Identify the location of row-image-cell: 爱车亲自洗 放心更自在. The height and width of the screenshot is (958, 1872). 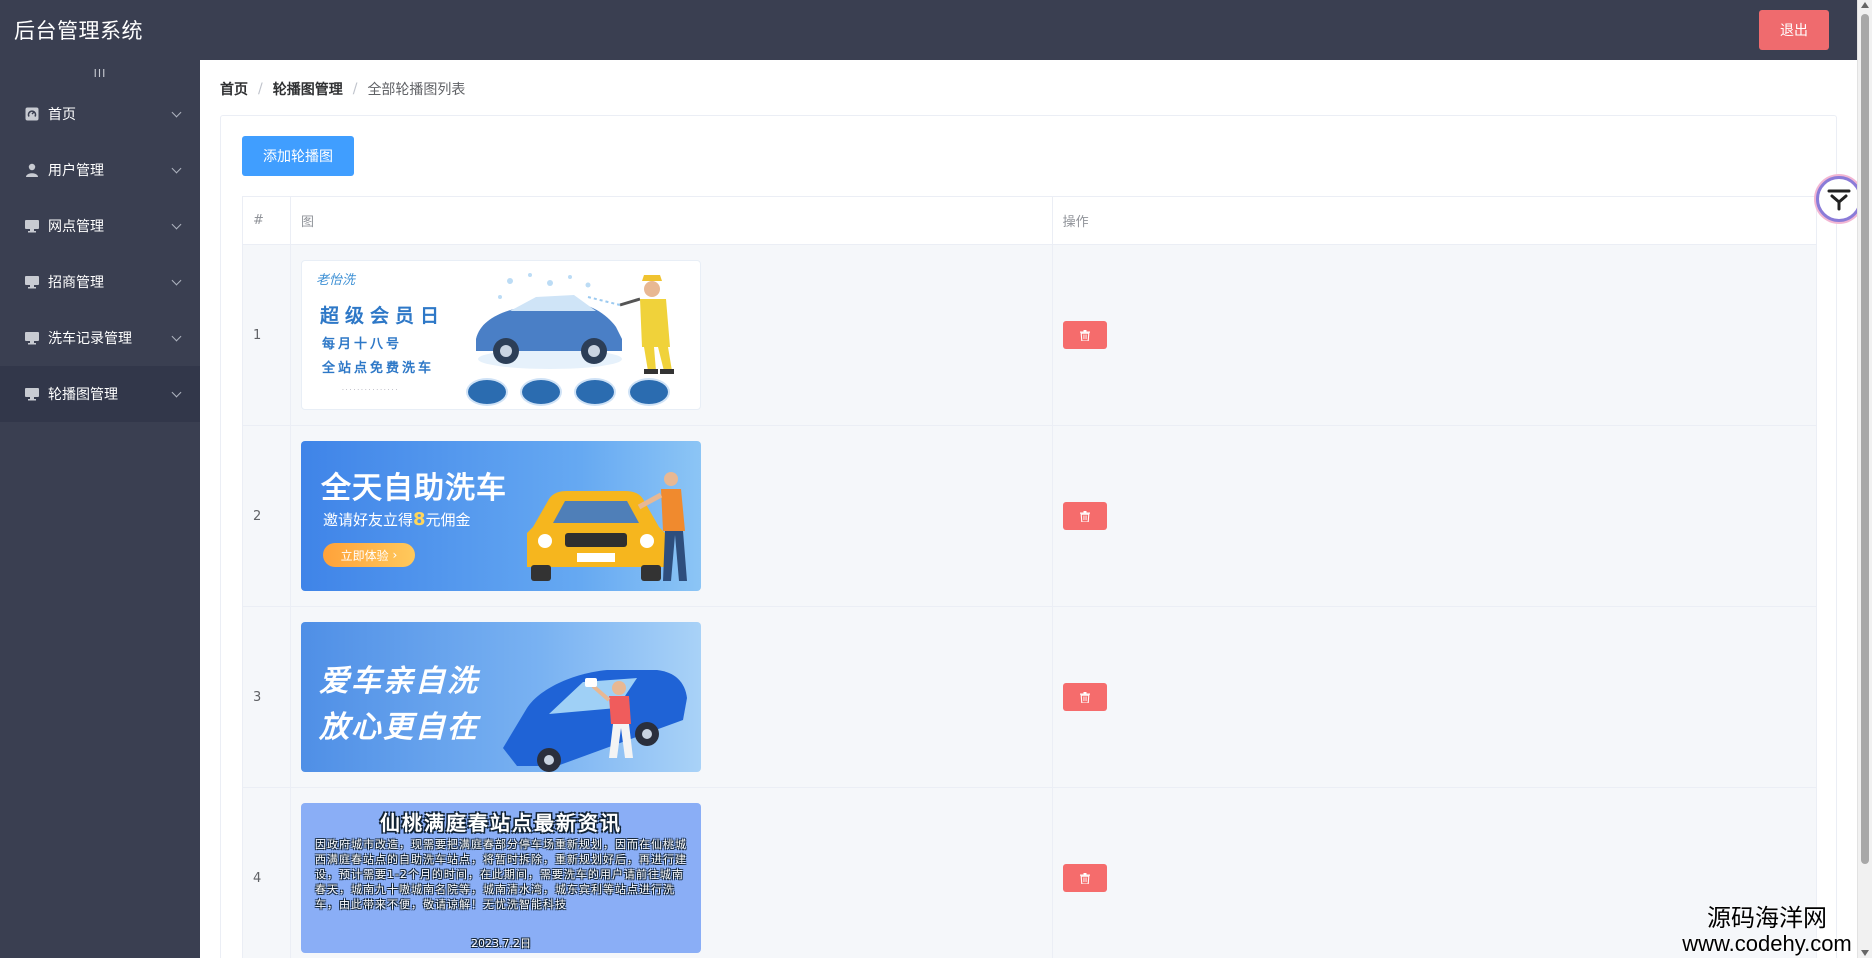
(671, 697).